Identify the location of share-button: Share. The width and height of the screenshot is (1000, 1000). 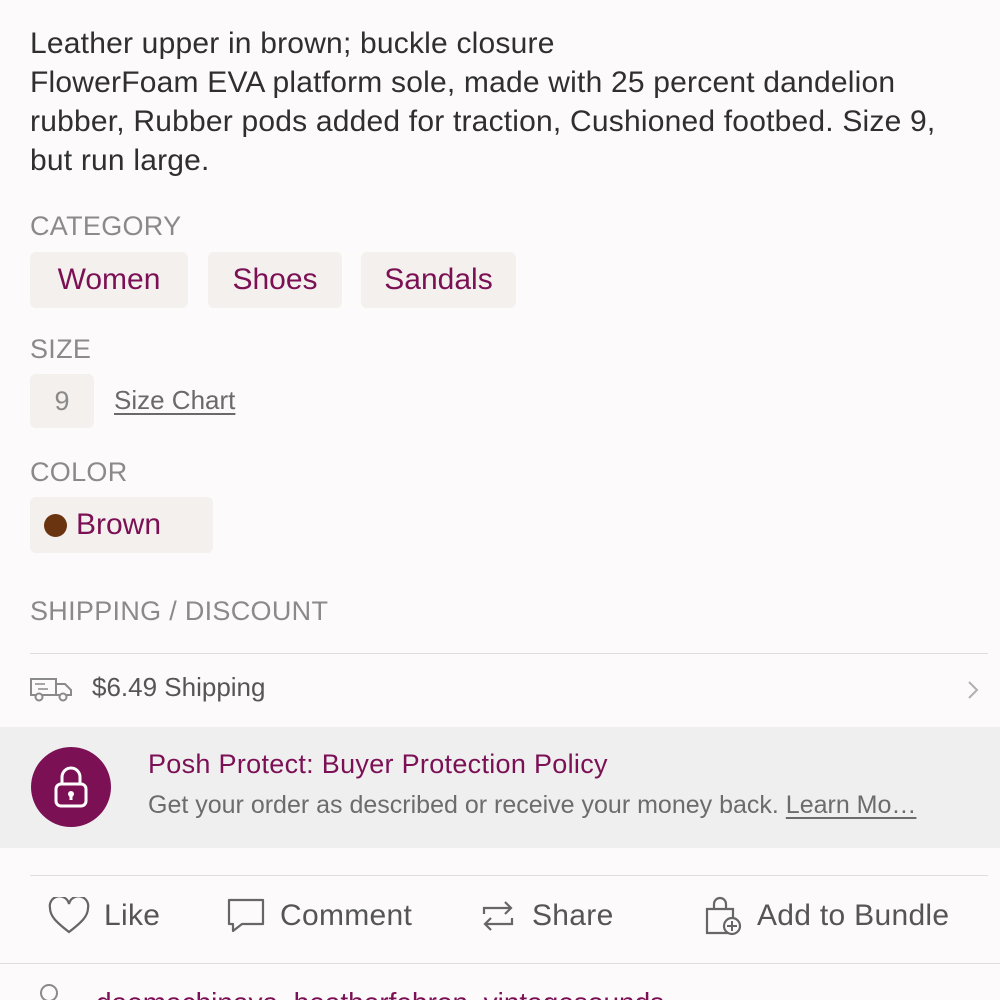
(546, 916).